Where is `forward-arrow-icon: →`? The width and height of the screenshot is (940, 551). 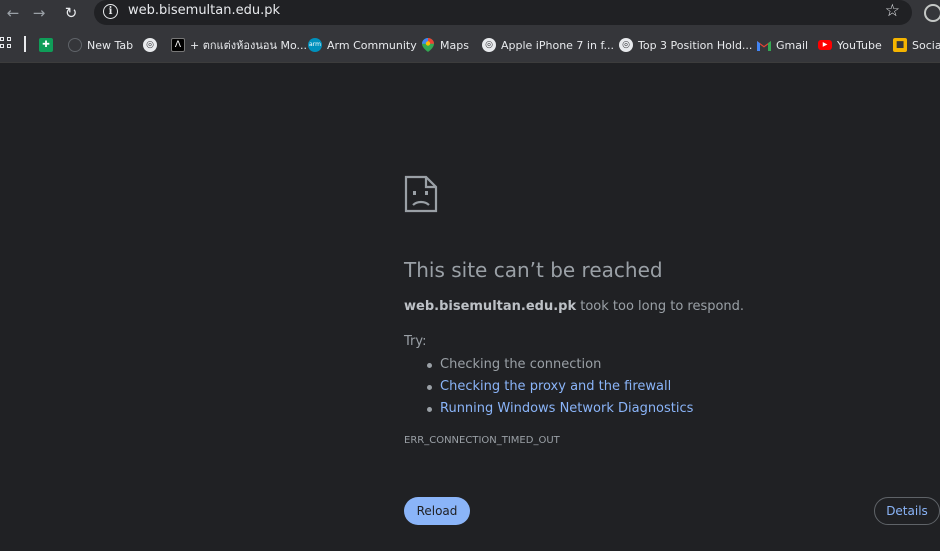 forward-arrow-icon: → is located at coordinates (39, 13).